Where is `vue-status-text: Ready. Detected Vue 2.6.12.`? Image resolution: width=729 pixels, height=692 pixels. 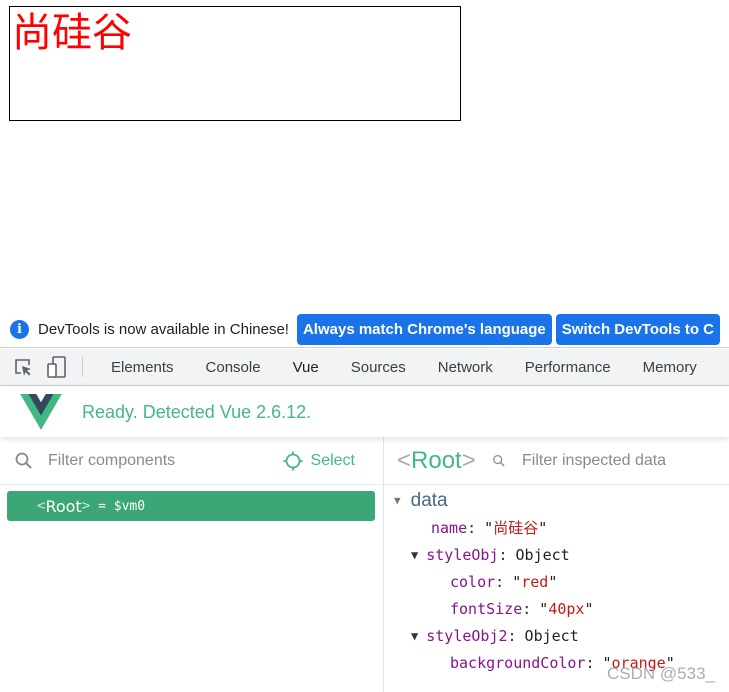 vue-status-text: Ready. Detected Vue 2.6.12. is located at coordinates (197, 411).